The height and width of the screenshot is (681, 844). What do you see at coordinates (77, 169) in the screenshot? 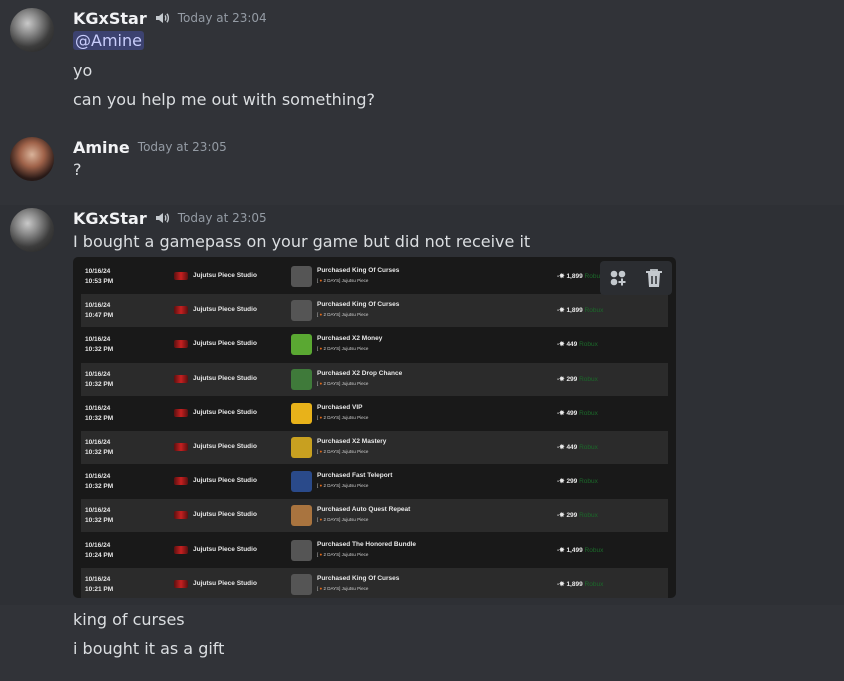
I see `message-line: ?` at bounding box center [77, 169].